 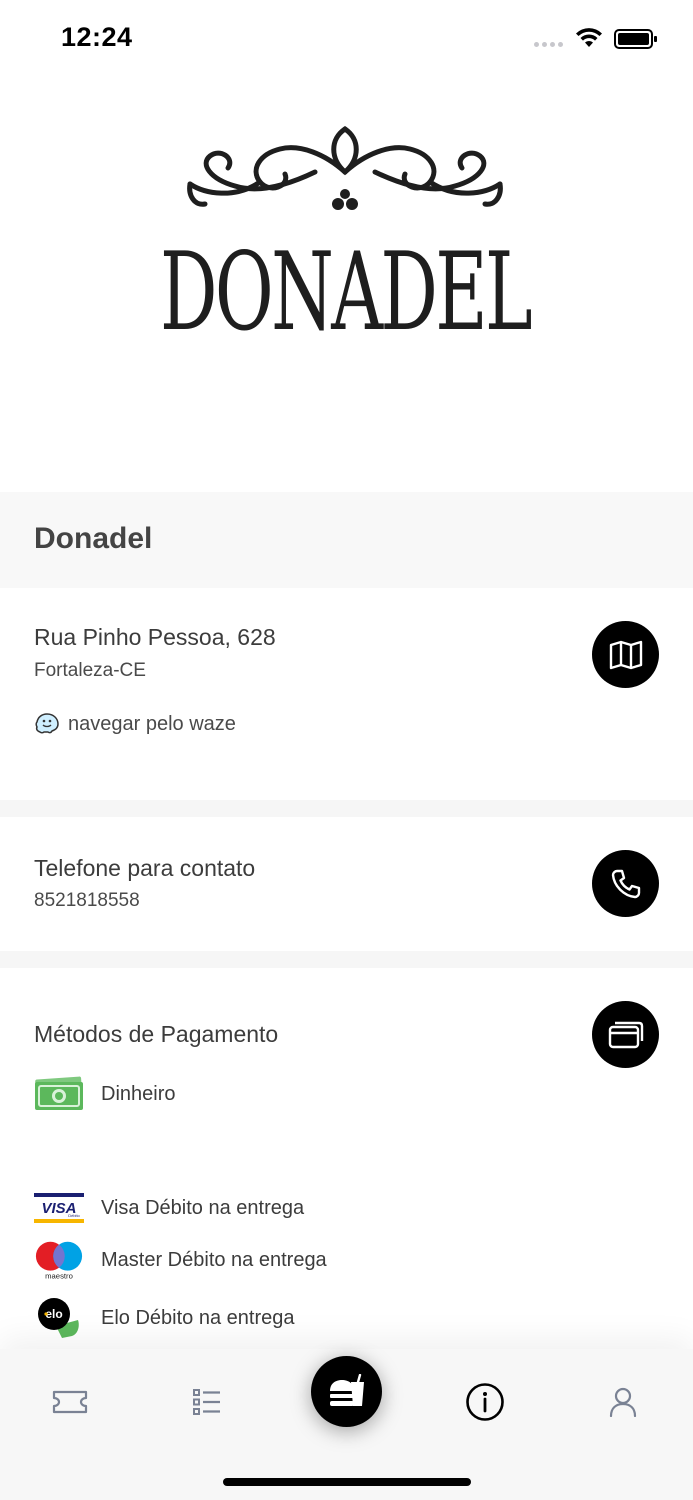 I want to click on restaurant-header: Donadel, so click(x=346, y=540).